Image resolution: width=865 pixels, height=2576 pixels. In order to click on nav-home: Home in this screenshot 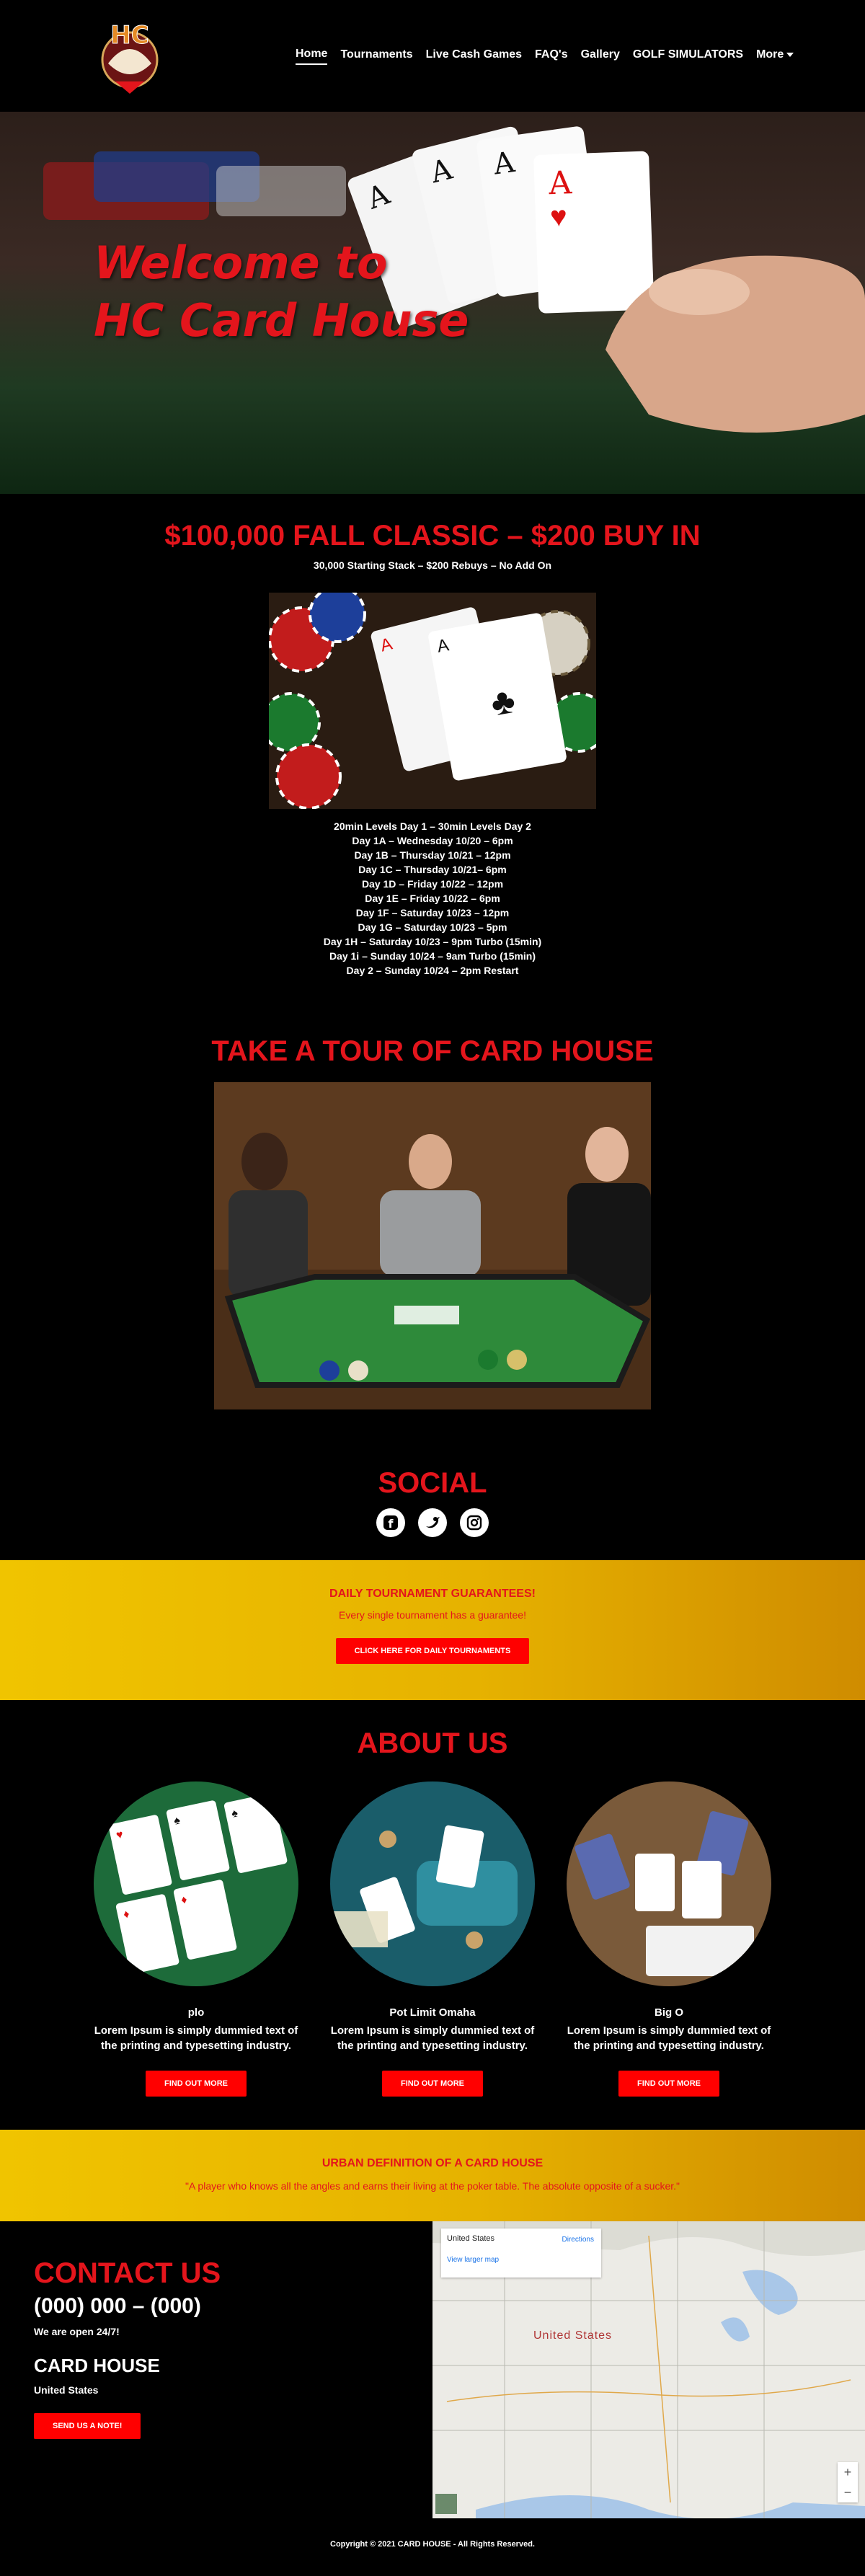, I will do `click(312, 56)`.